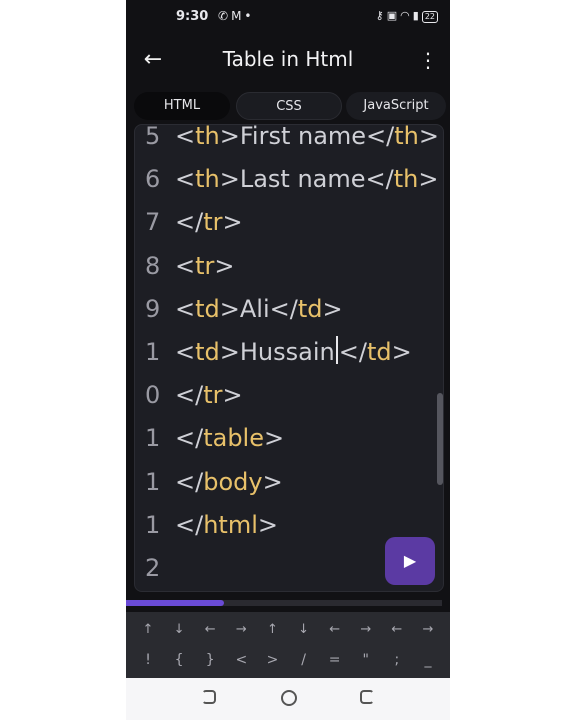 The height and width of the screenshot is (720, 576). I want to click on code-line: 1 </body>, so click(289, 482).